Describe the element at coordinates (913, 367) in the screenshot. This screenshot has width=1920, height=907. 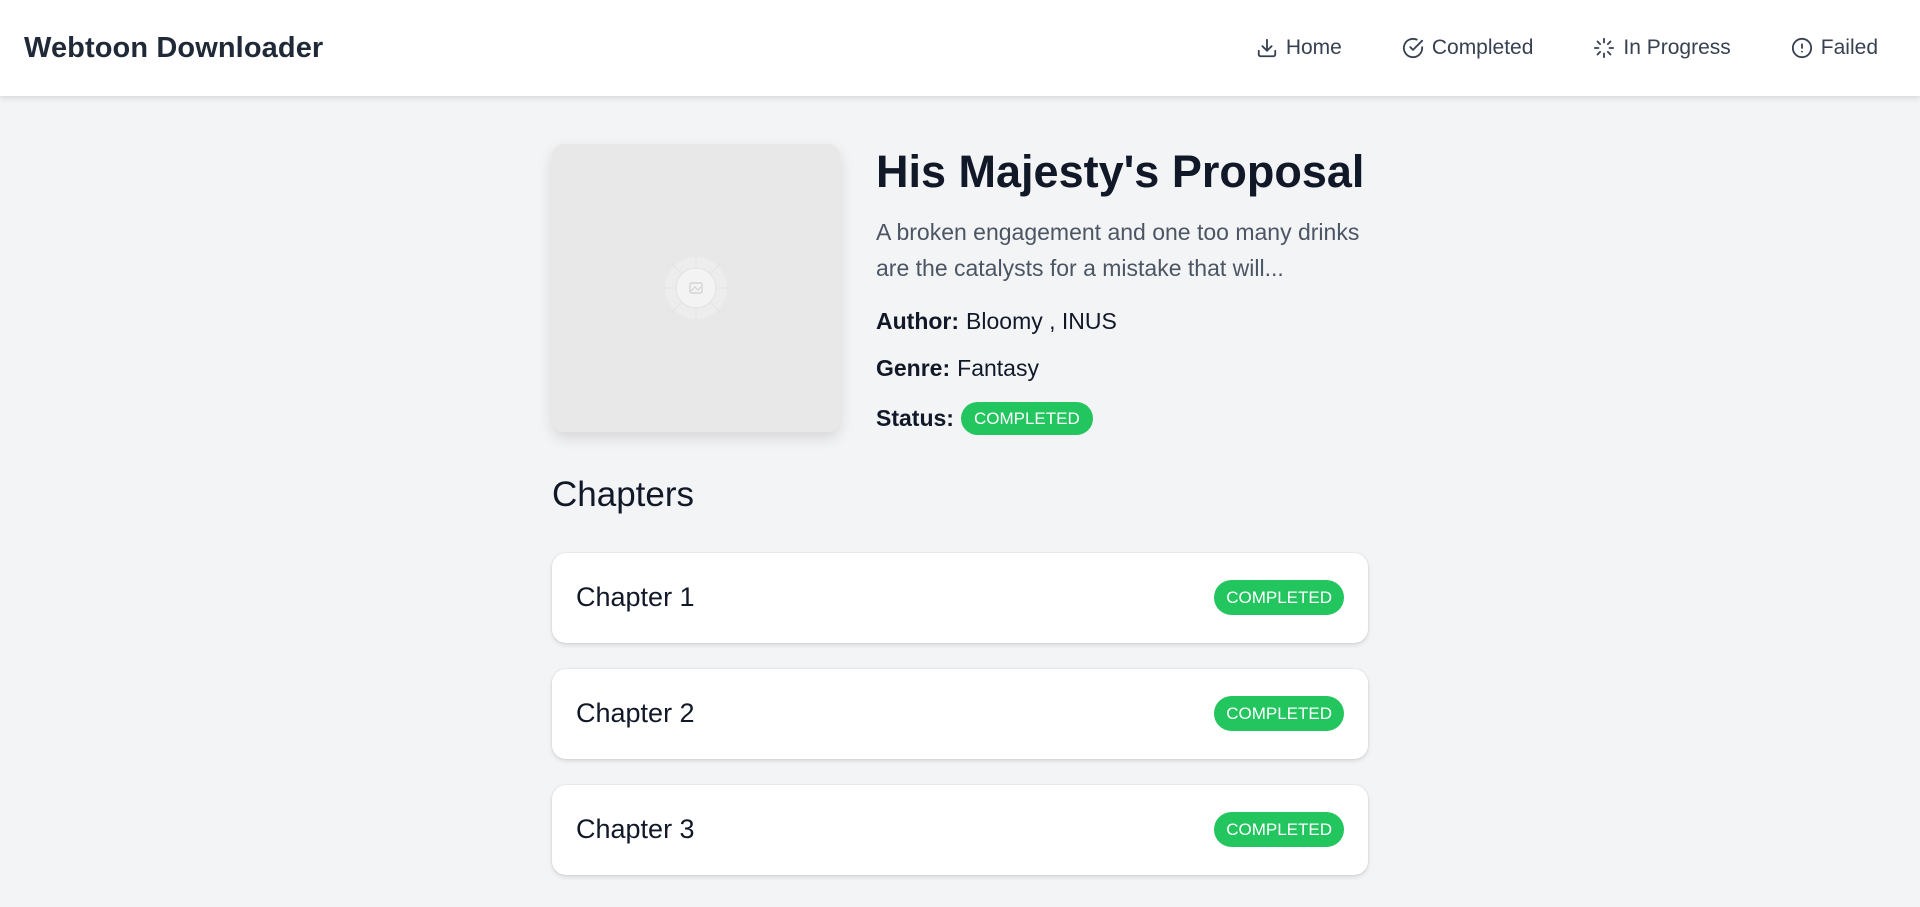
I see `genre-label: Genre:` at that location.